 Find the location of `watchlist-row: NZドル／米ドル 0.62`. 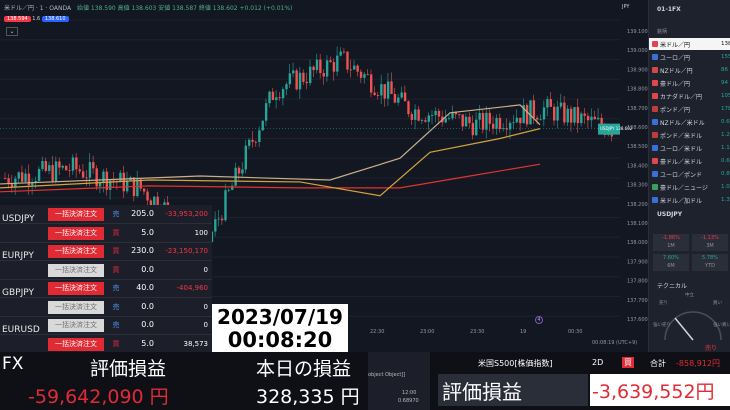

watchlist-row: NZドル／米ドル 0.62 is located at coordinates (689, 122).